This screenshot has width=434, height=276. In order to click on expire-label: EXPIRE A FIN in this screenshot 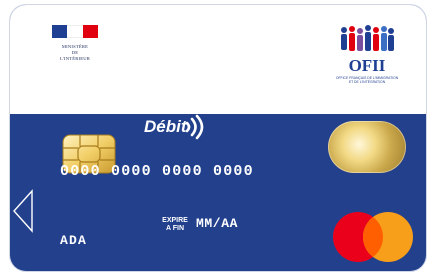, I will do `click(175, 224)`.